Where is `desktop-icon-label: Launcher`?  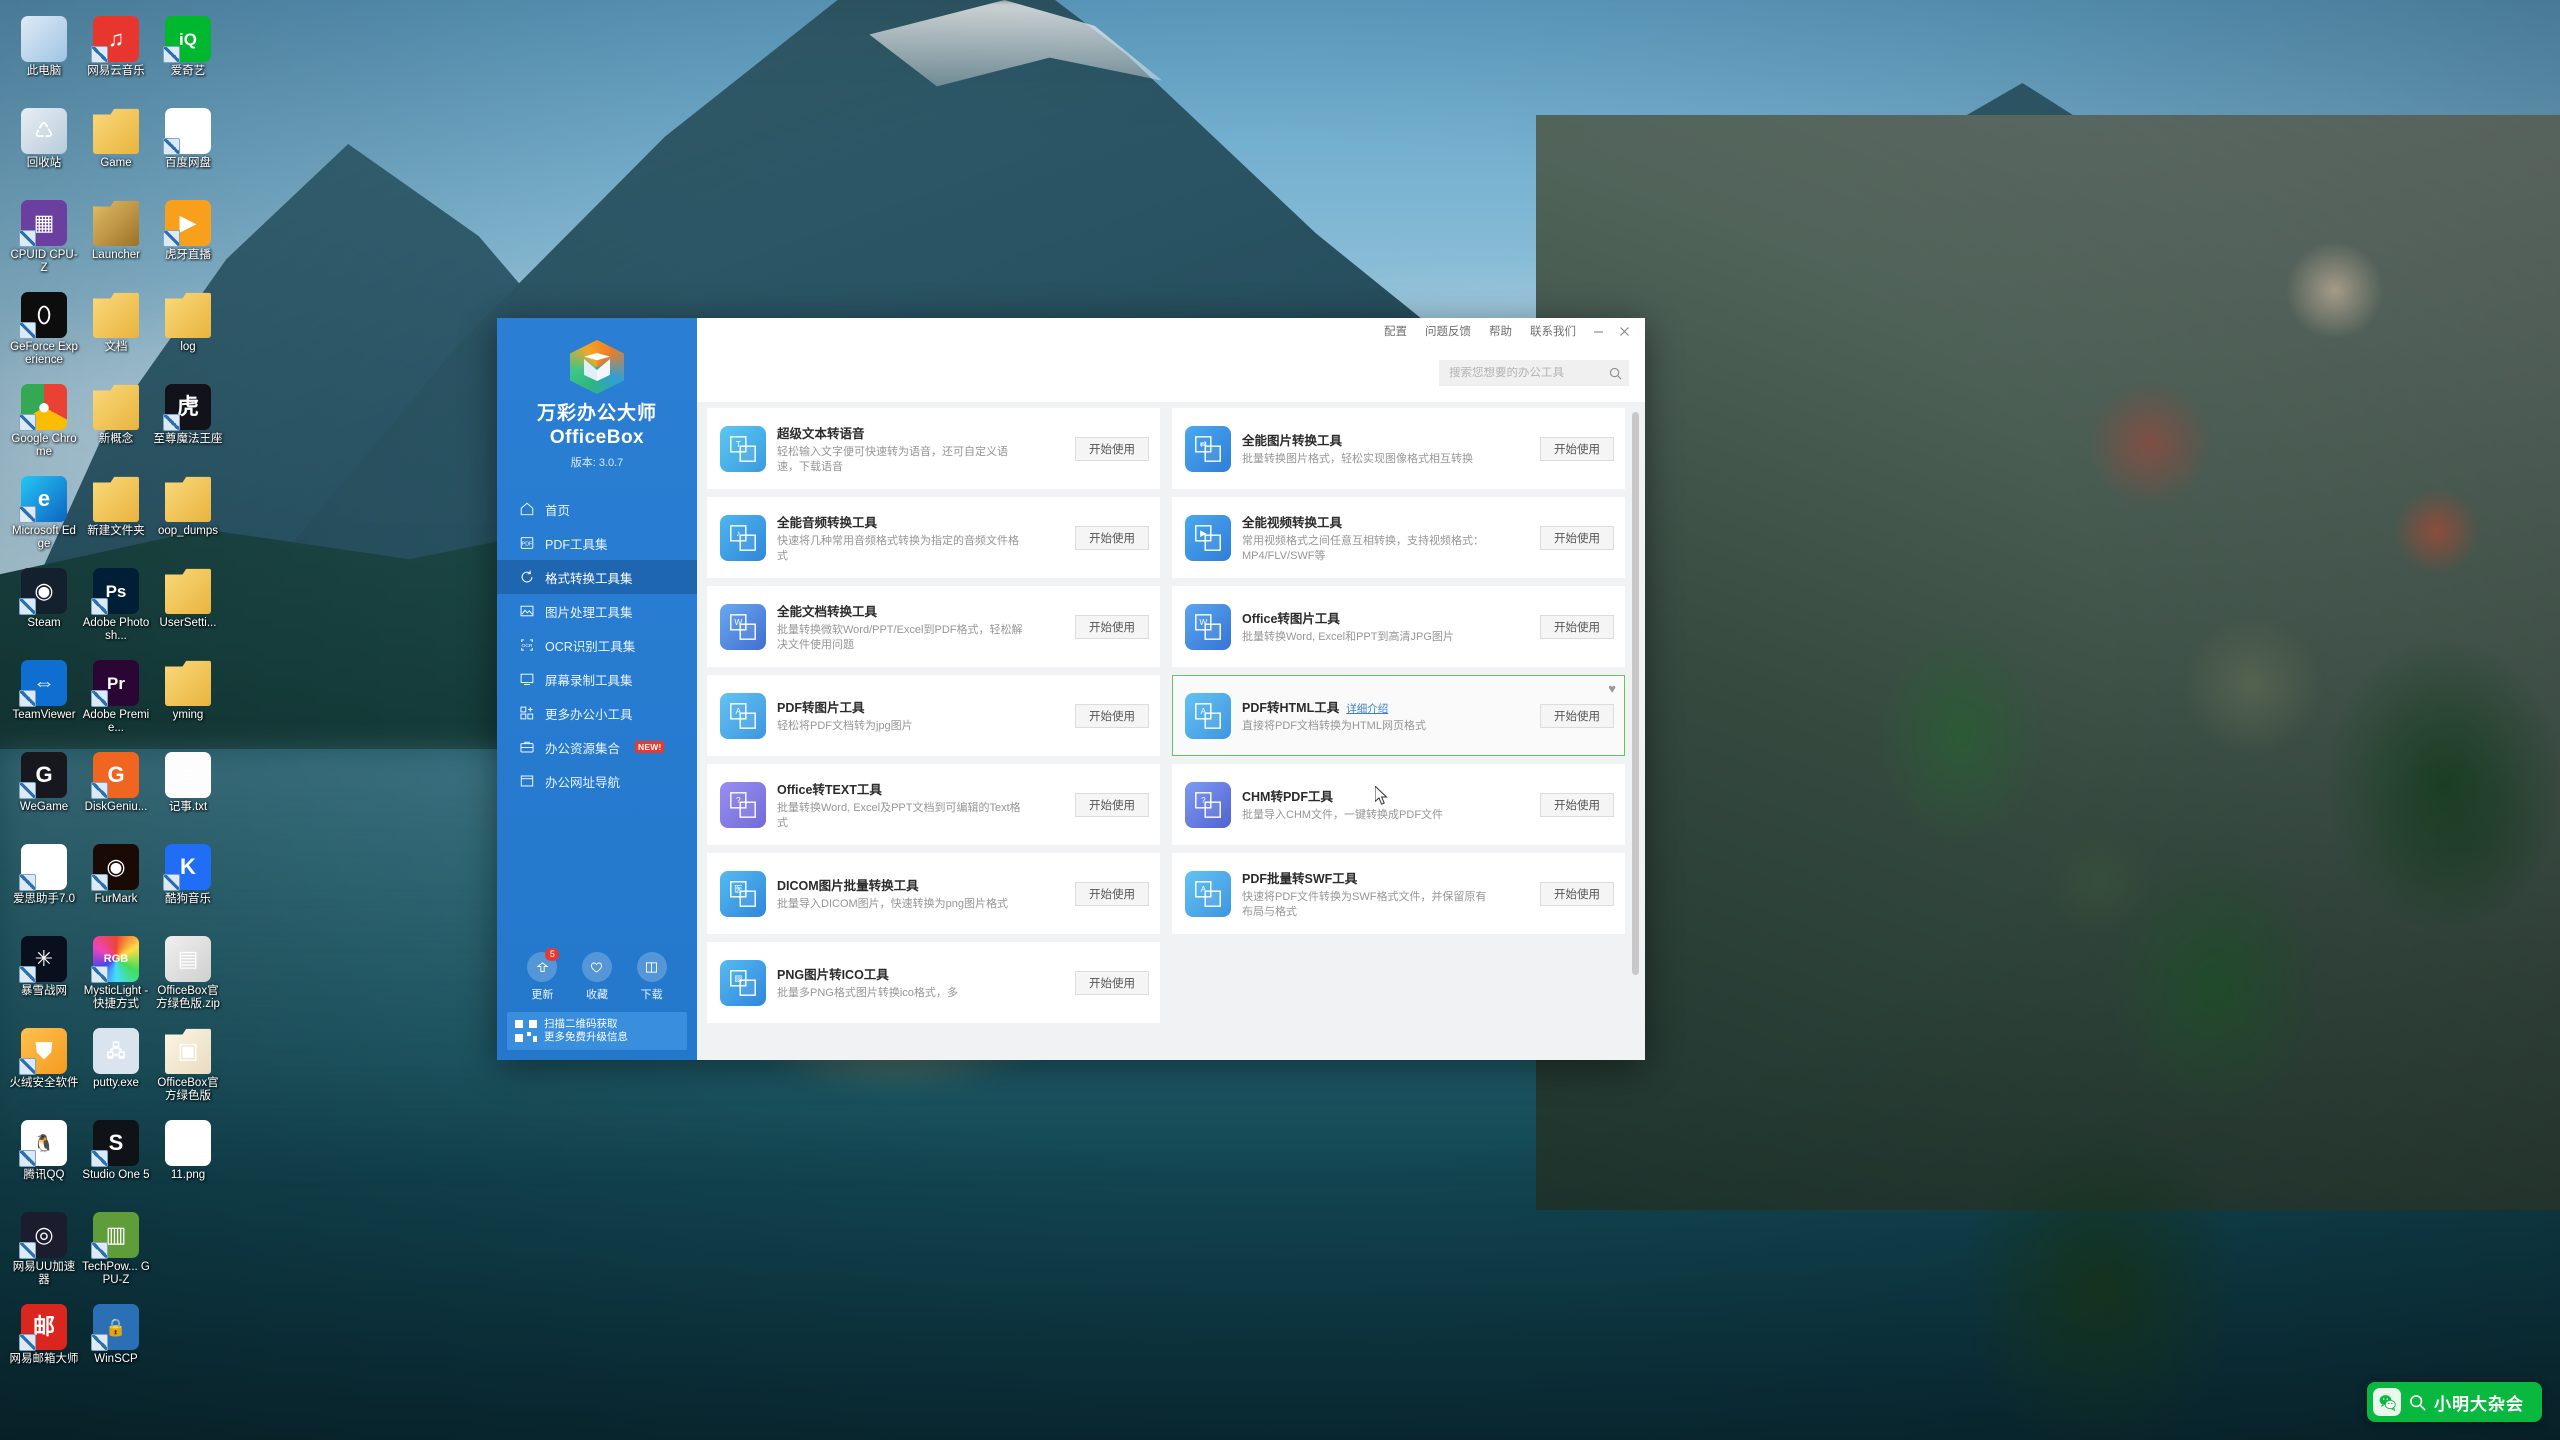 desktop-icon-label: Launcher is located at coordinates (116, 255).